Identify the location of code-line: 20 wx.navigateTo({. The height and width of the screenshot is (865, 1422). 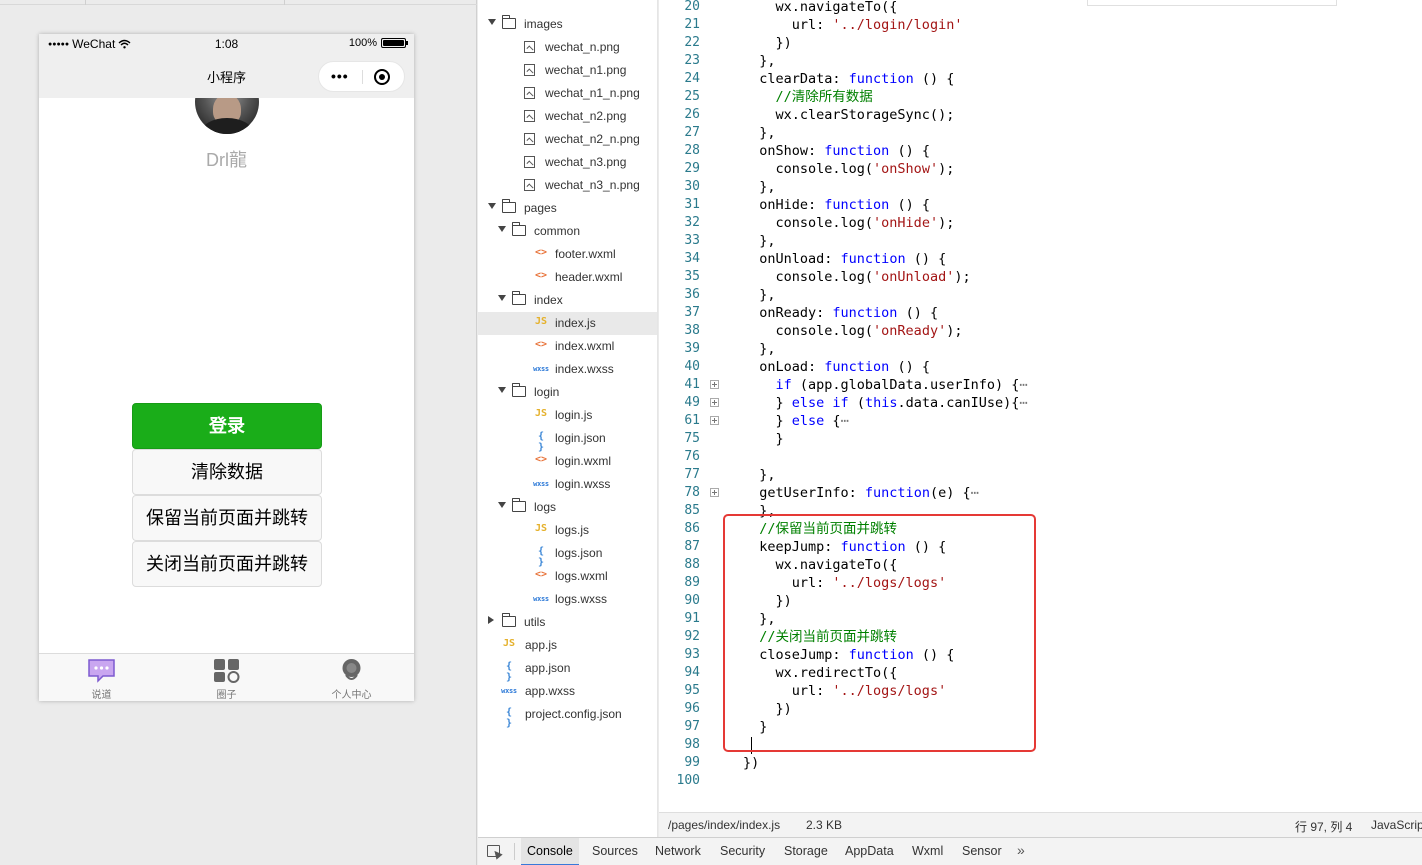
(1040, 8).